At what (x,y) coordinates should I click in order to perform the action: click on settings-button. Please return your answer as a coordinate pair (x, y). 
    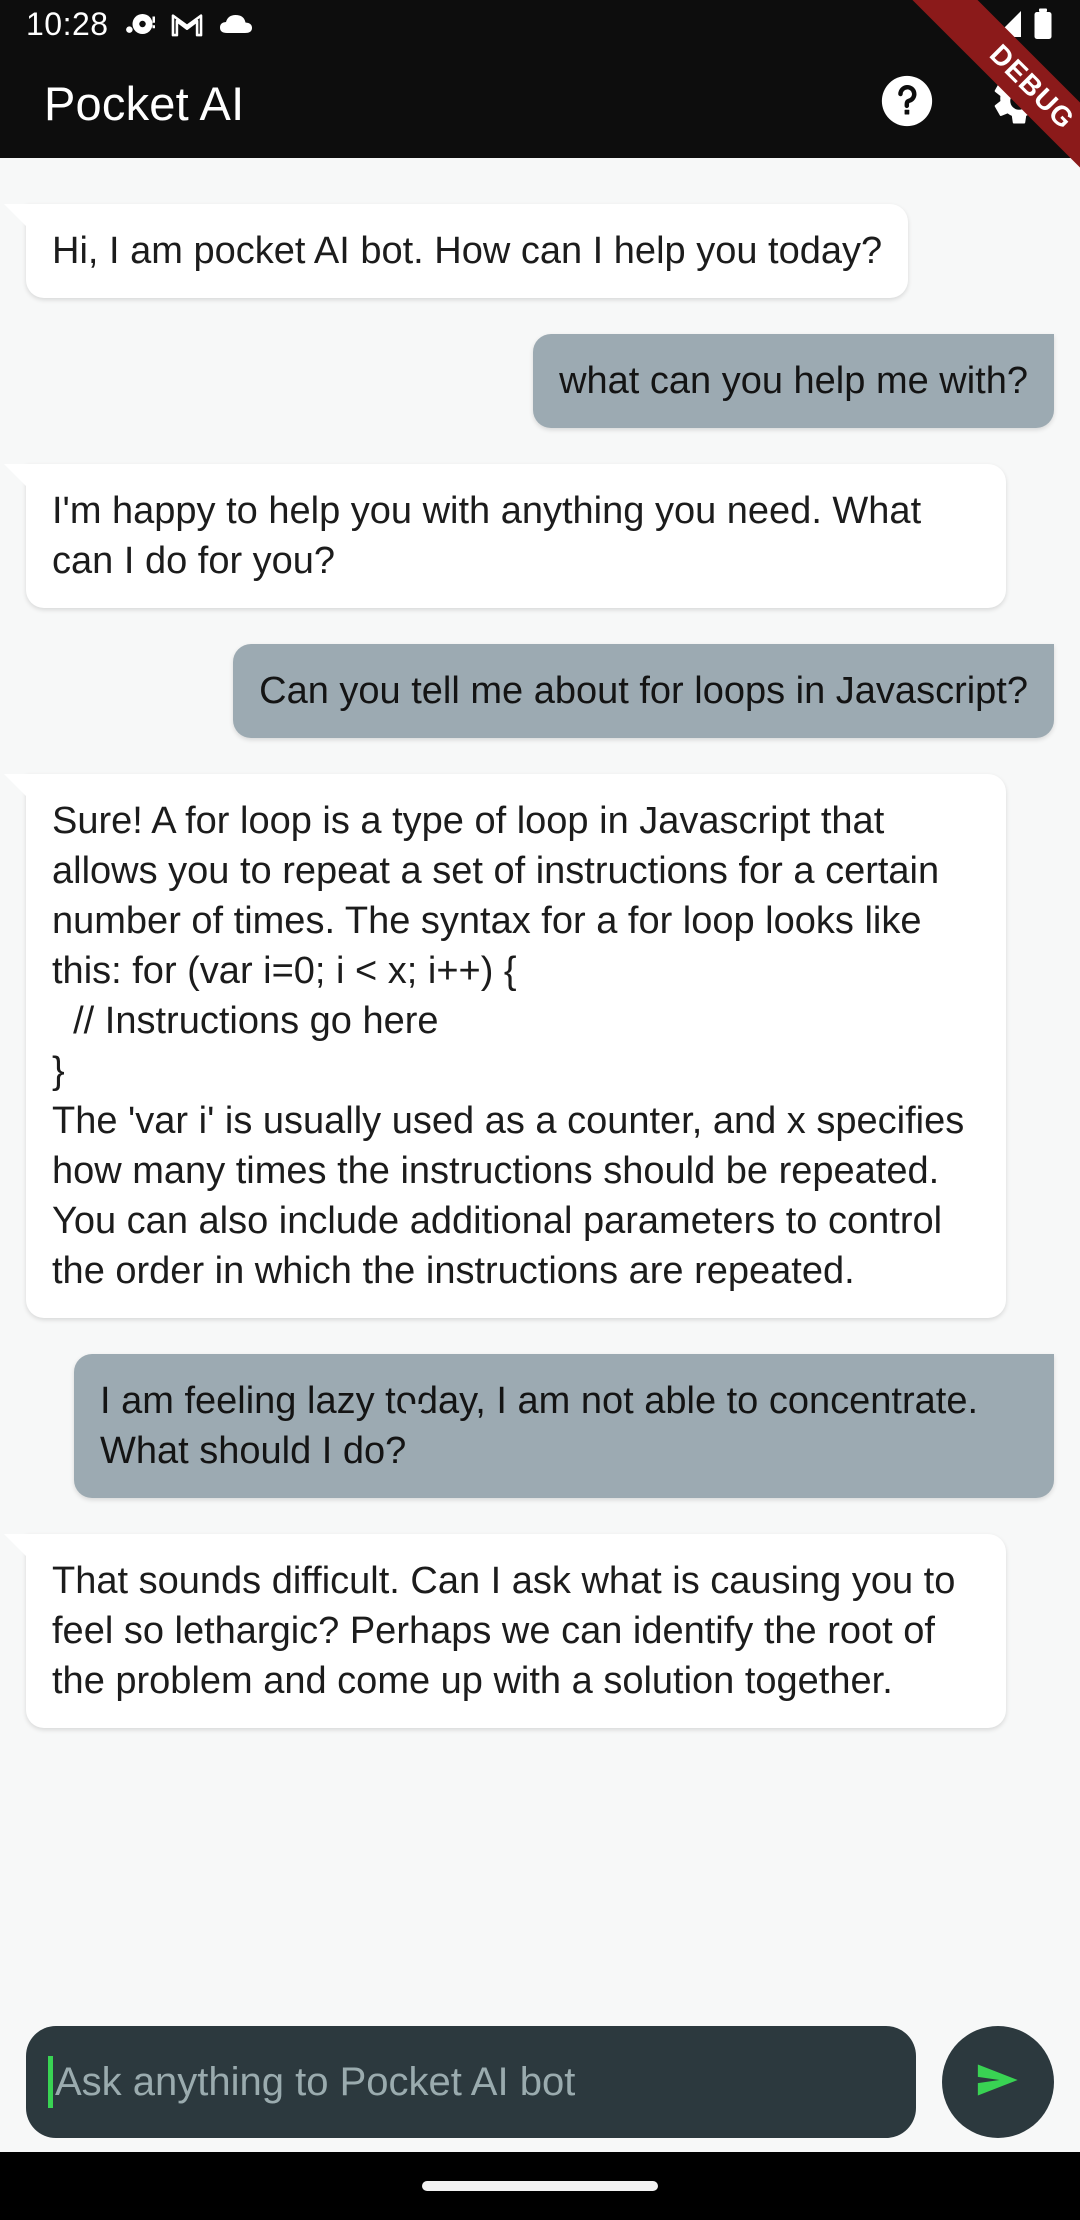
    Looking at the image, I should click on (1019, 103).